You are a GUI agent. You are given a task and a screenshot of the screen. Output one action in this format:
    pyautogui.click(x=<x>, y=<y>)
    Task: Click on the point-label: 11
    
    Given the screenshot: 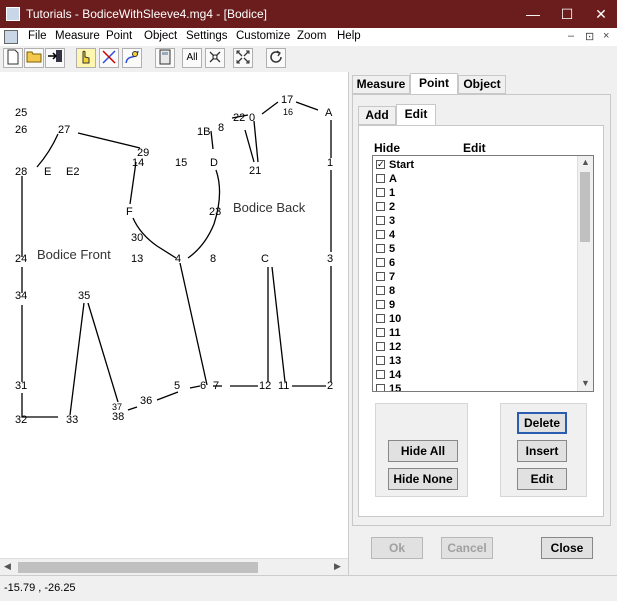 What is the action you would take?
    pyautogui.click(x=283, y=386)
    